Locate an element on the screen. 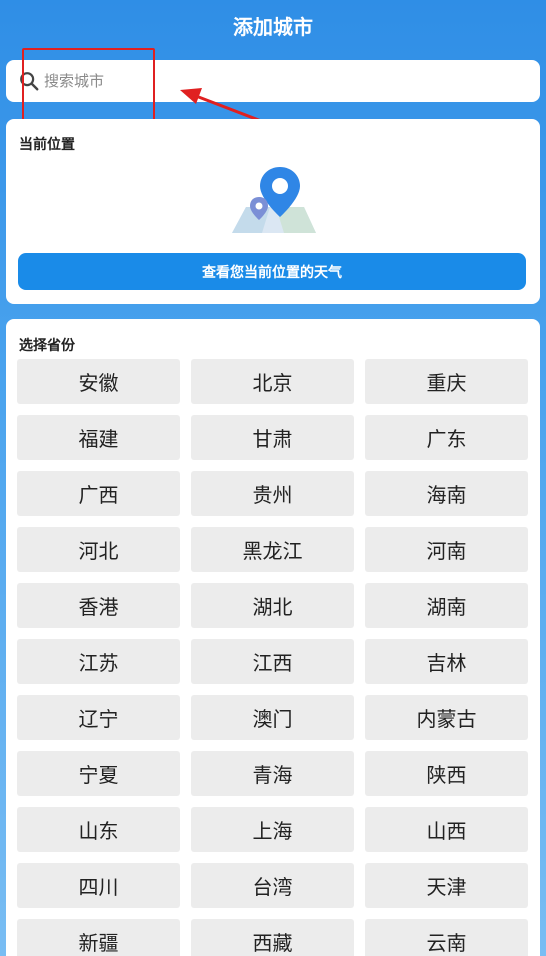 This screenshot has height=956, width=546. province-button: 香港 is located at coordinates (98, 605).